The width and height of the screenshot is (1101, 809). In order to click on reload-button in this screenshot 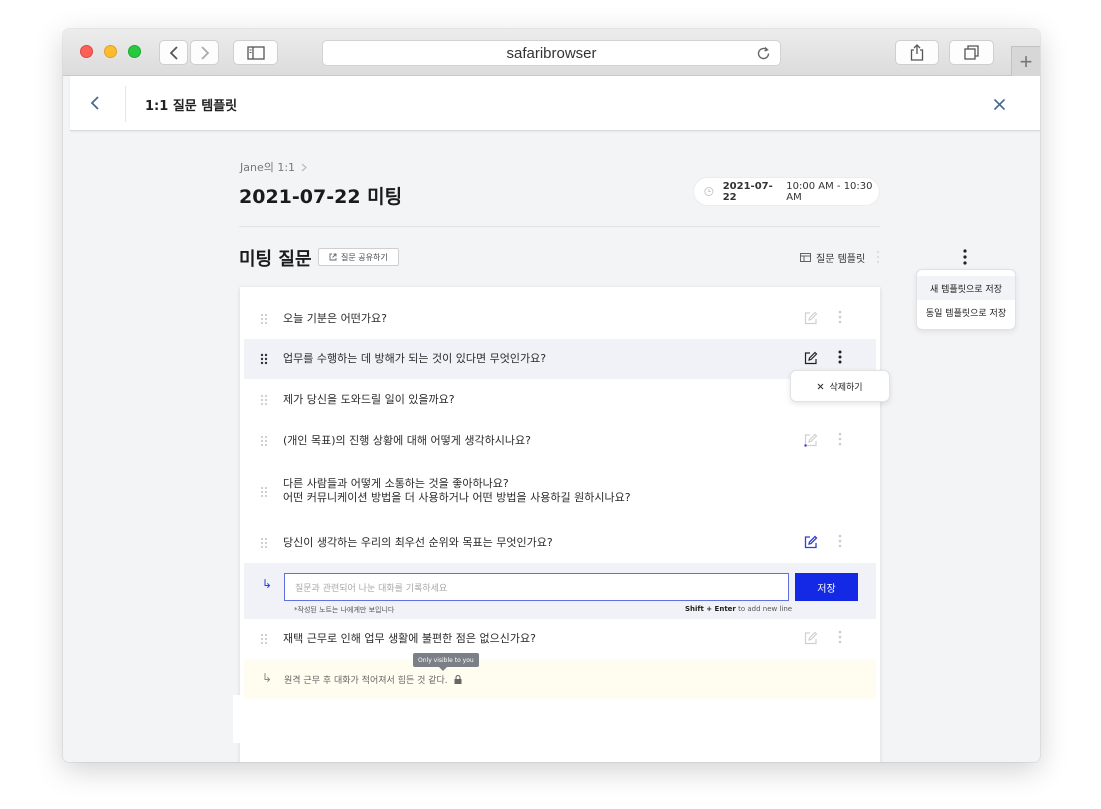, I will do `click(763, 55)`.